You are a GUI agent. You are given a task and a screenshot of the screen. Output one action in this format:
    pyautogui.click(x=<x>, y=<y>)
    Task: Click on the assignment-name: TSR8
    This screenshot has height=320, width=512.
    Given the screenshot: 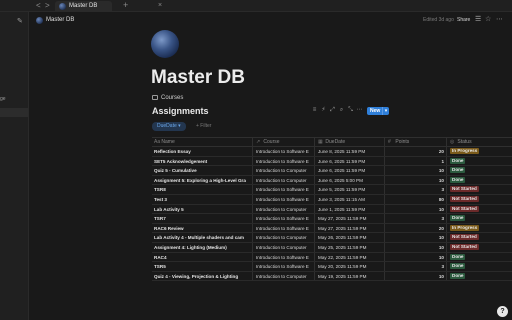 What is the action you would take?
    pyautogui.click(x=201, y=189)
    